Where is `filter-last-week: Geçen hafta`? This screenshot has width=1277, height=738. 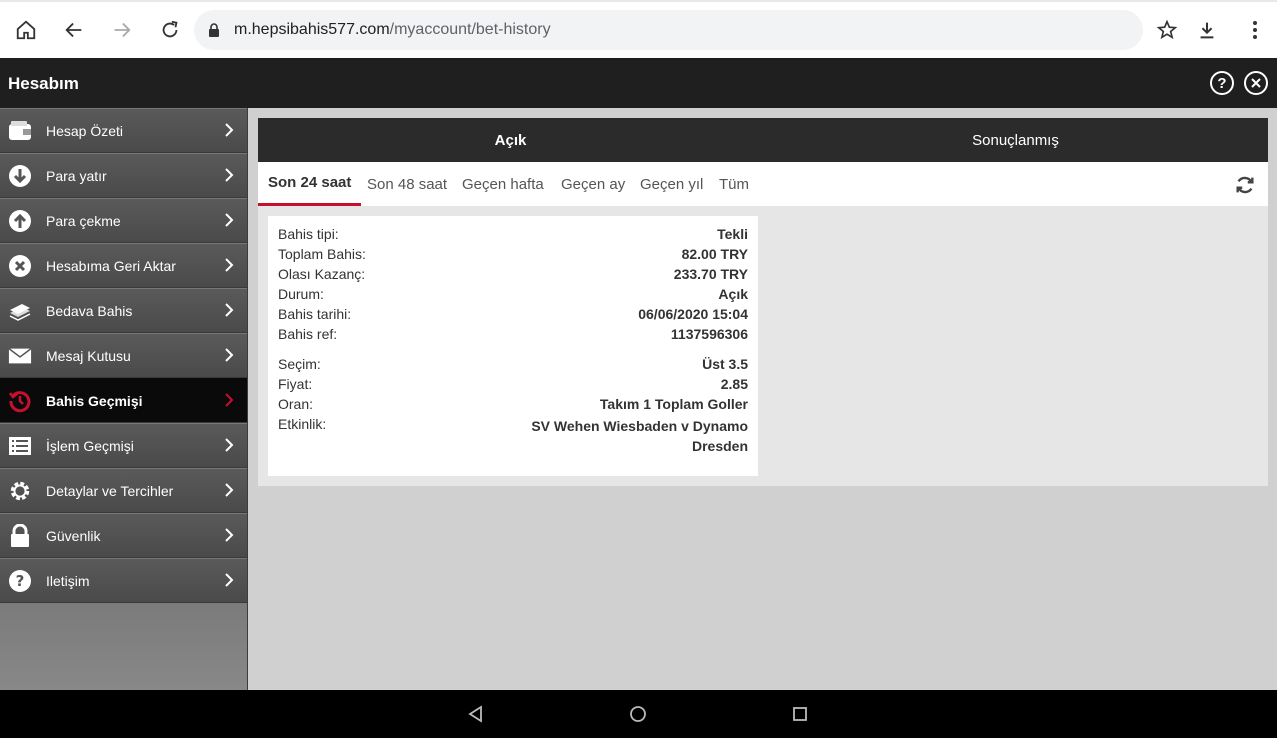 filter-last-week: Geçen hafta is located at coordinates (503, 184).